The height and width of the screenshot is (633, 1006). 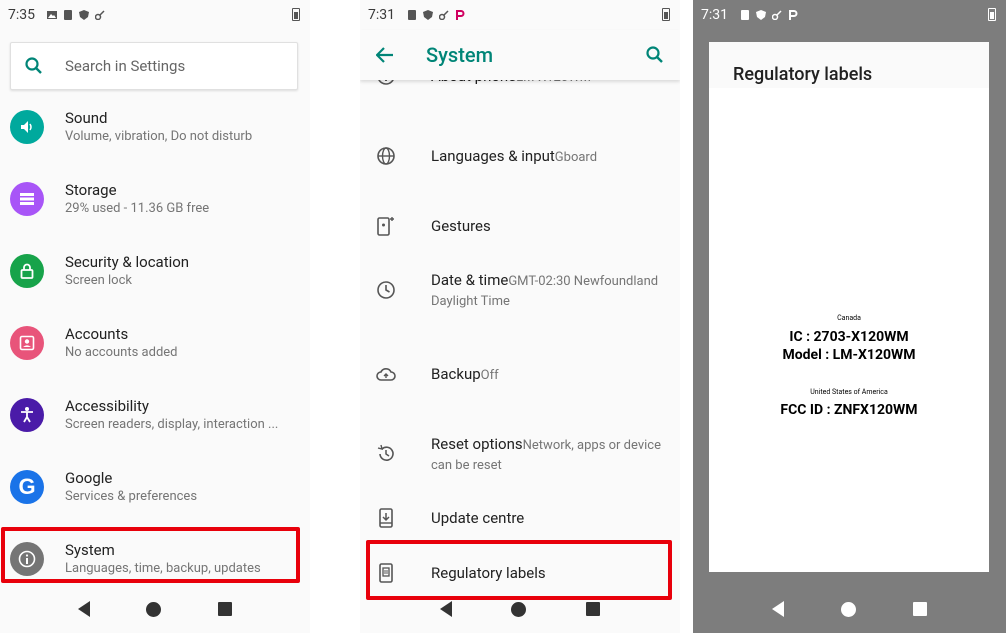 What do you see at coordinates (459, 55) in the screenshot?
I see `page-title: System` at bounding box center [459, 55].